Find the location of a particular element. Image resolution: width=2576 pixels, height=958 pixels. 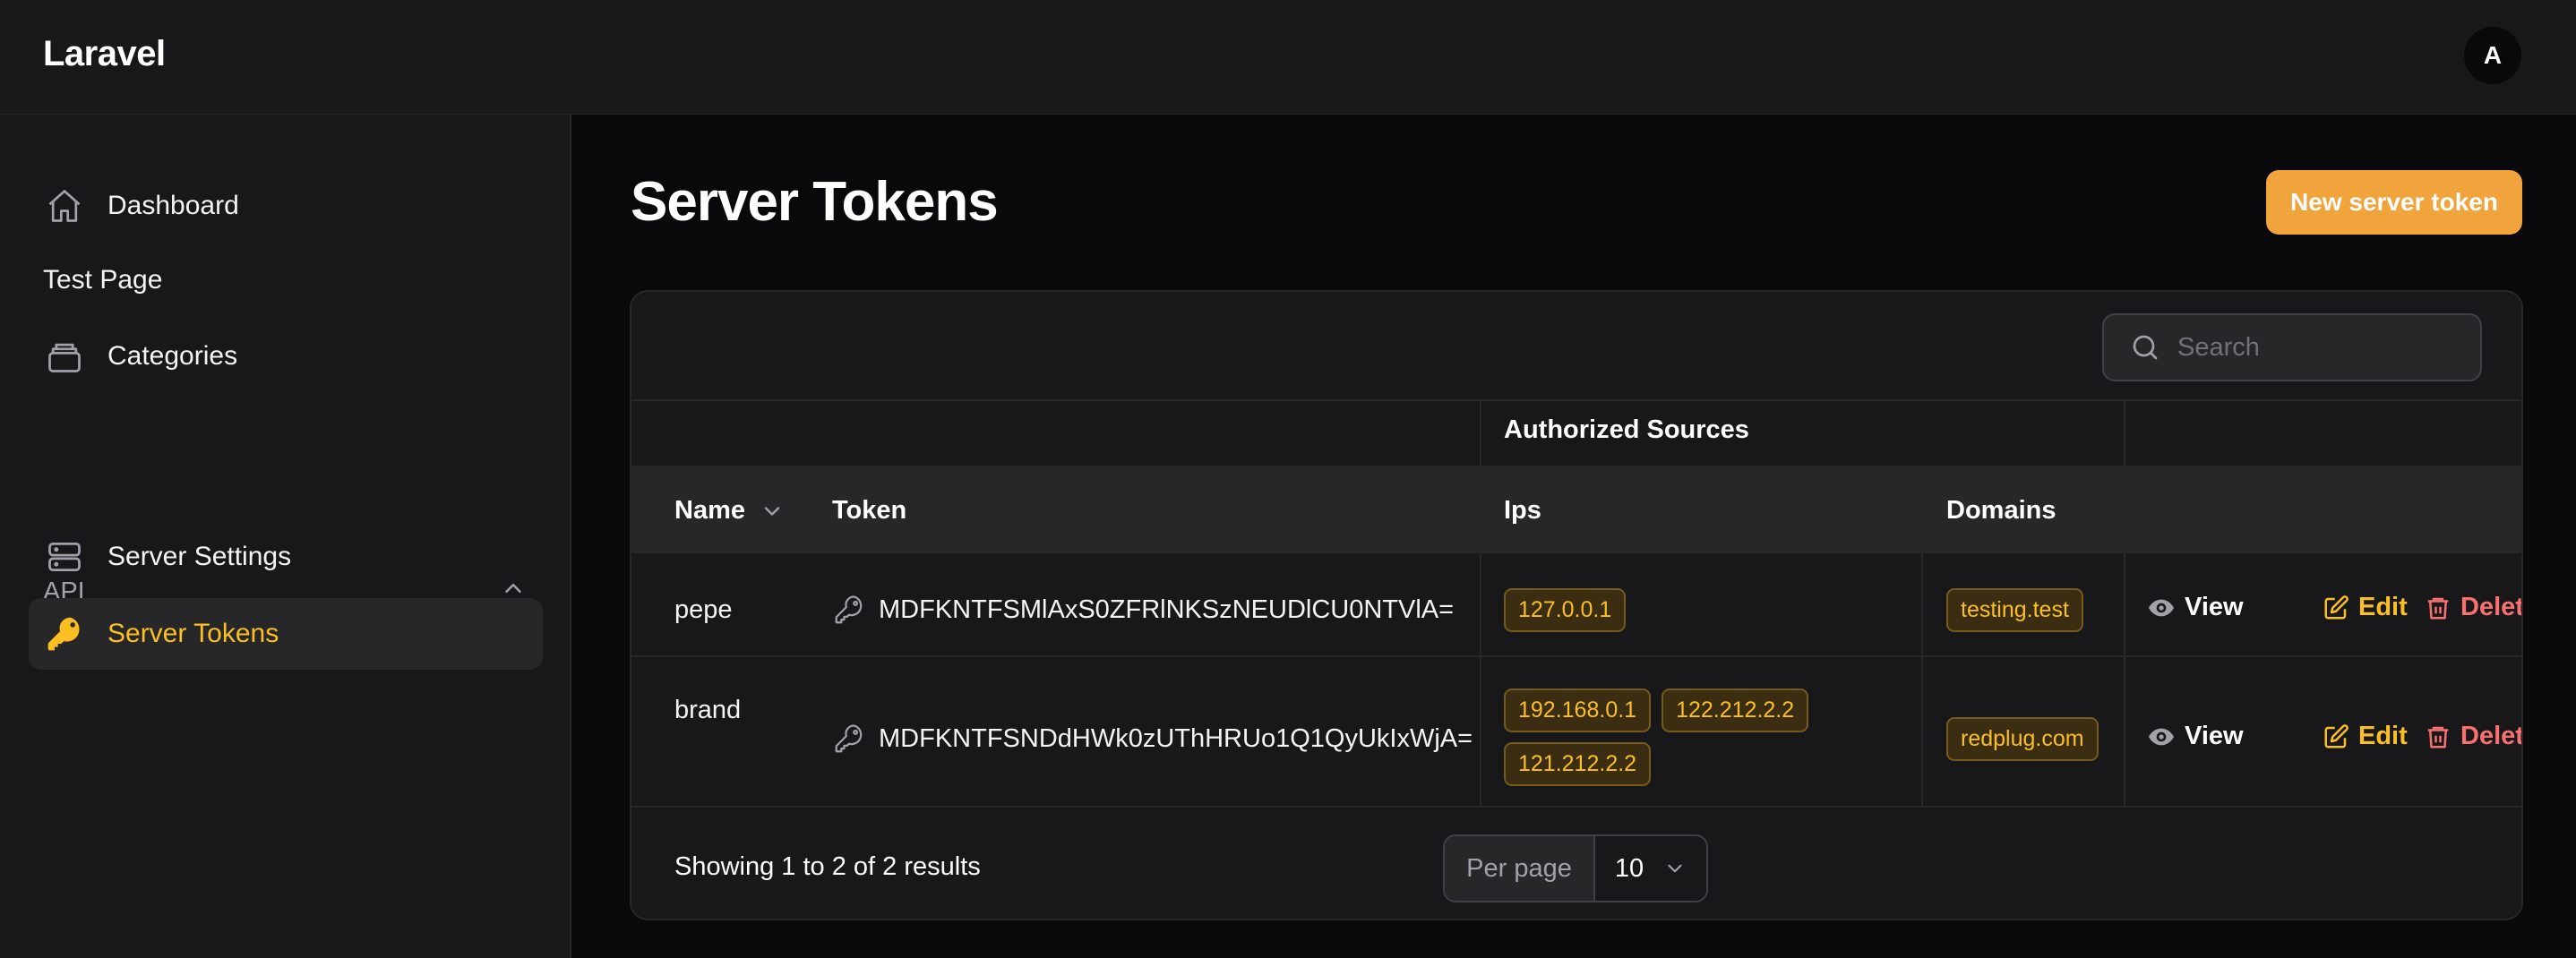

sidebar-item-server-settings: Server Settings is located at coordinates (286, 557).